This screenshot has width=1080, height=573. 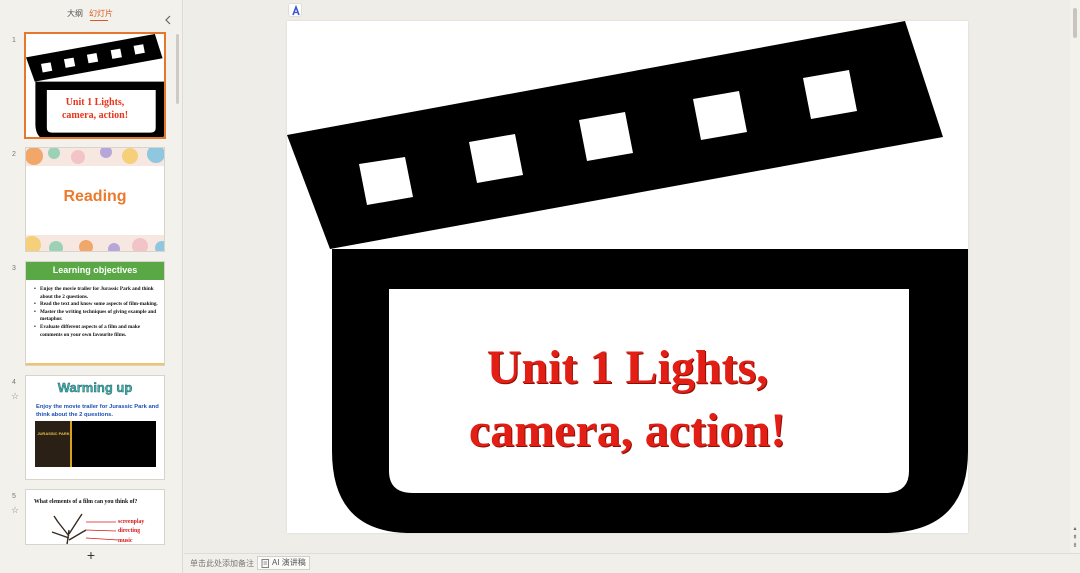 I want to click on slide-thumbnail-1: Unit 1 Lights, camera, action!, so click(x=95, y=85).